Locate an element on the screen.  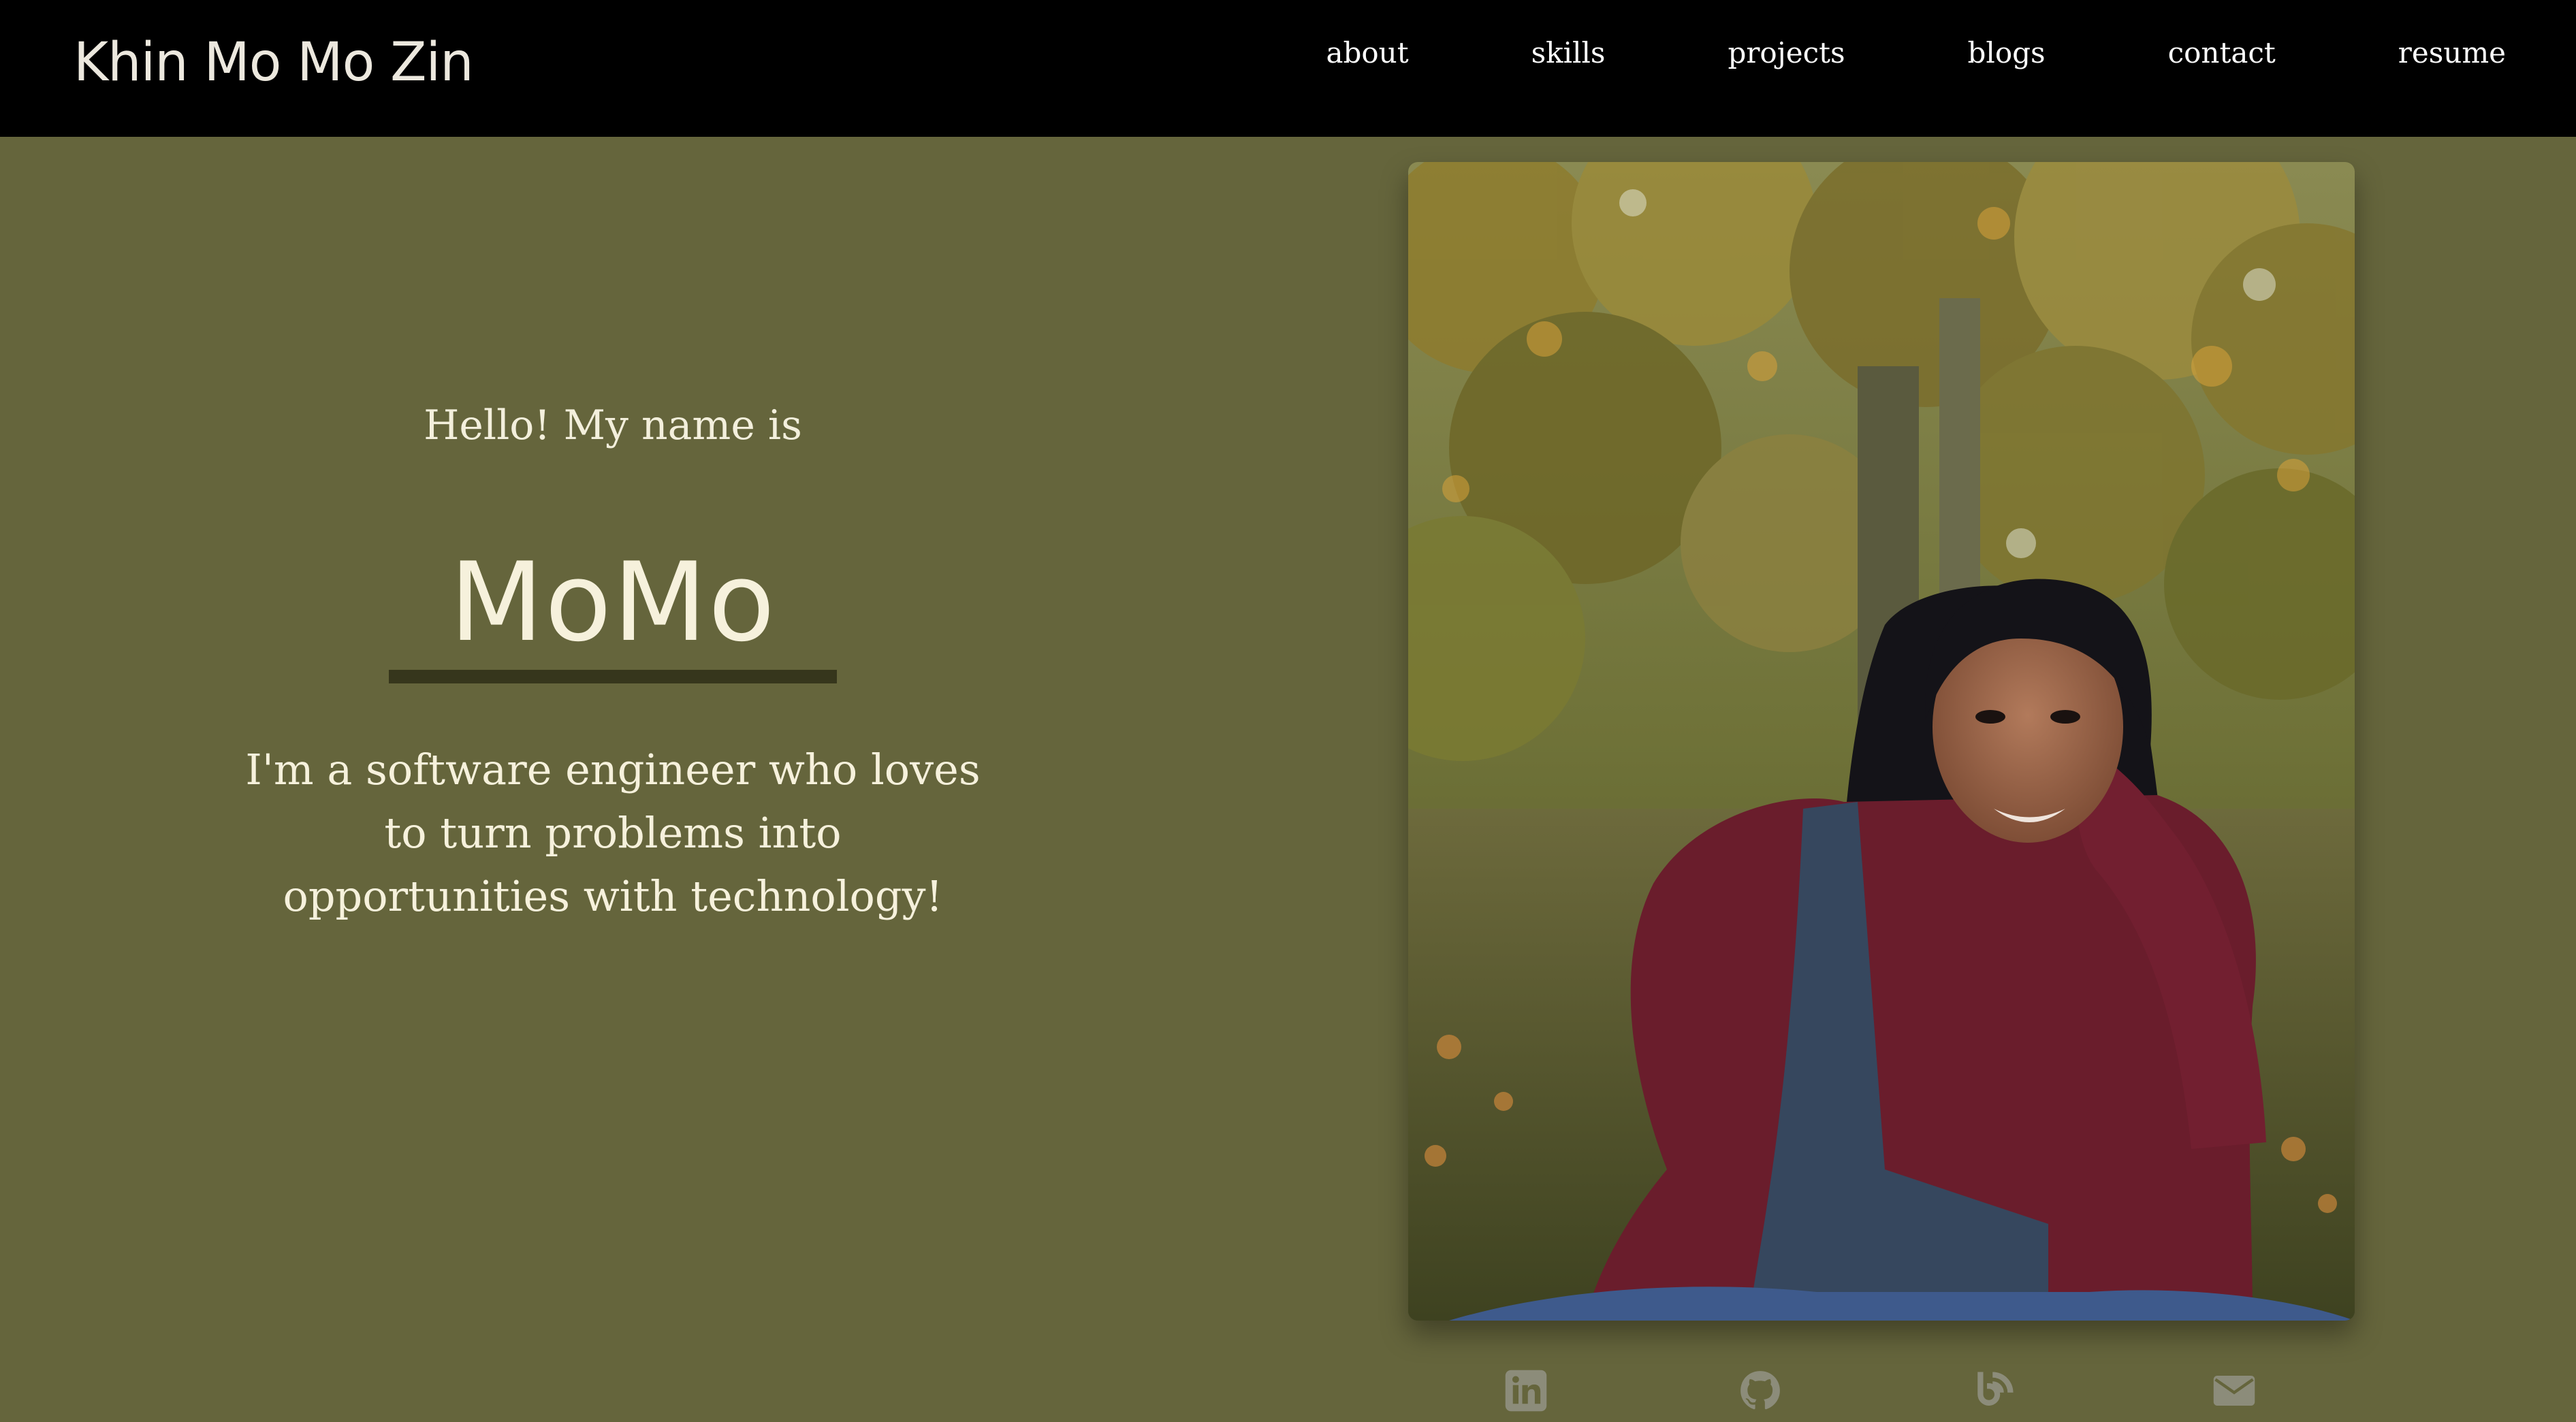
hero-name: MoMo is located at coordinates (612, 602).